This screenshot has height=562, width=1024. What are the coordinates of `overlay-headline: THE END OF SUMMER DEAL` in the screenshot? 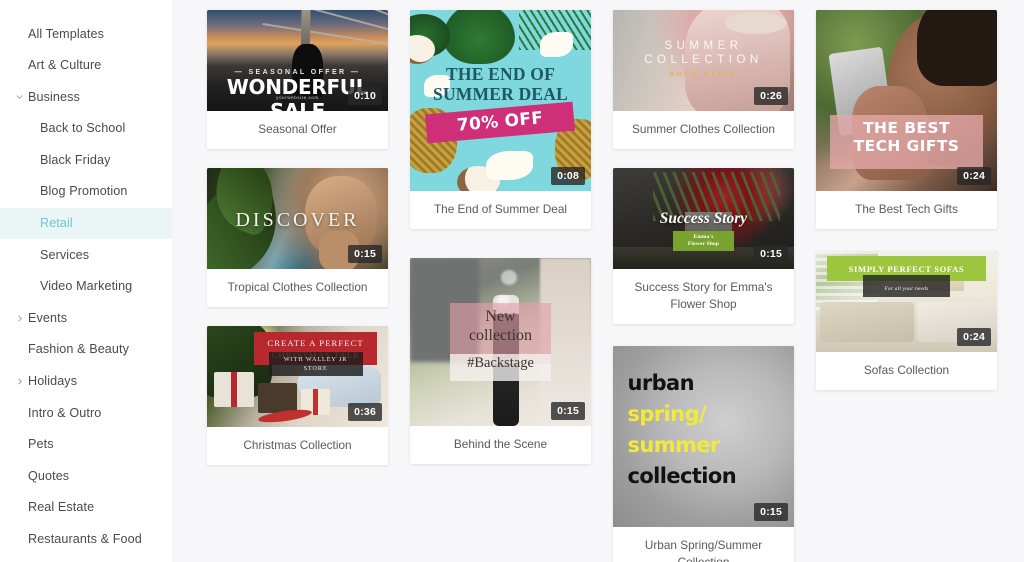 It's located at (500, 84).